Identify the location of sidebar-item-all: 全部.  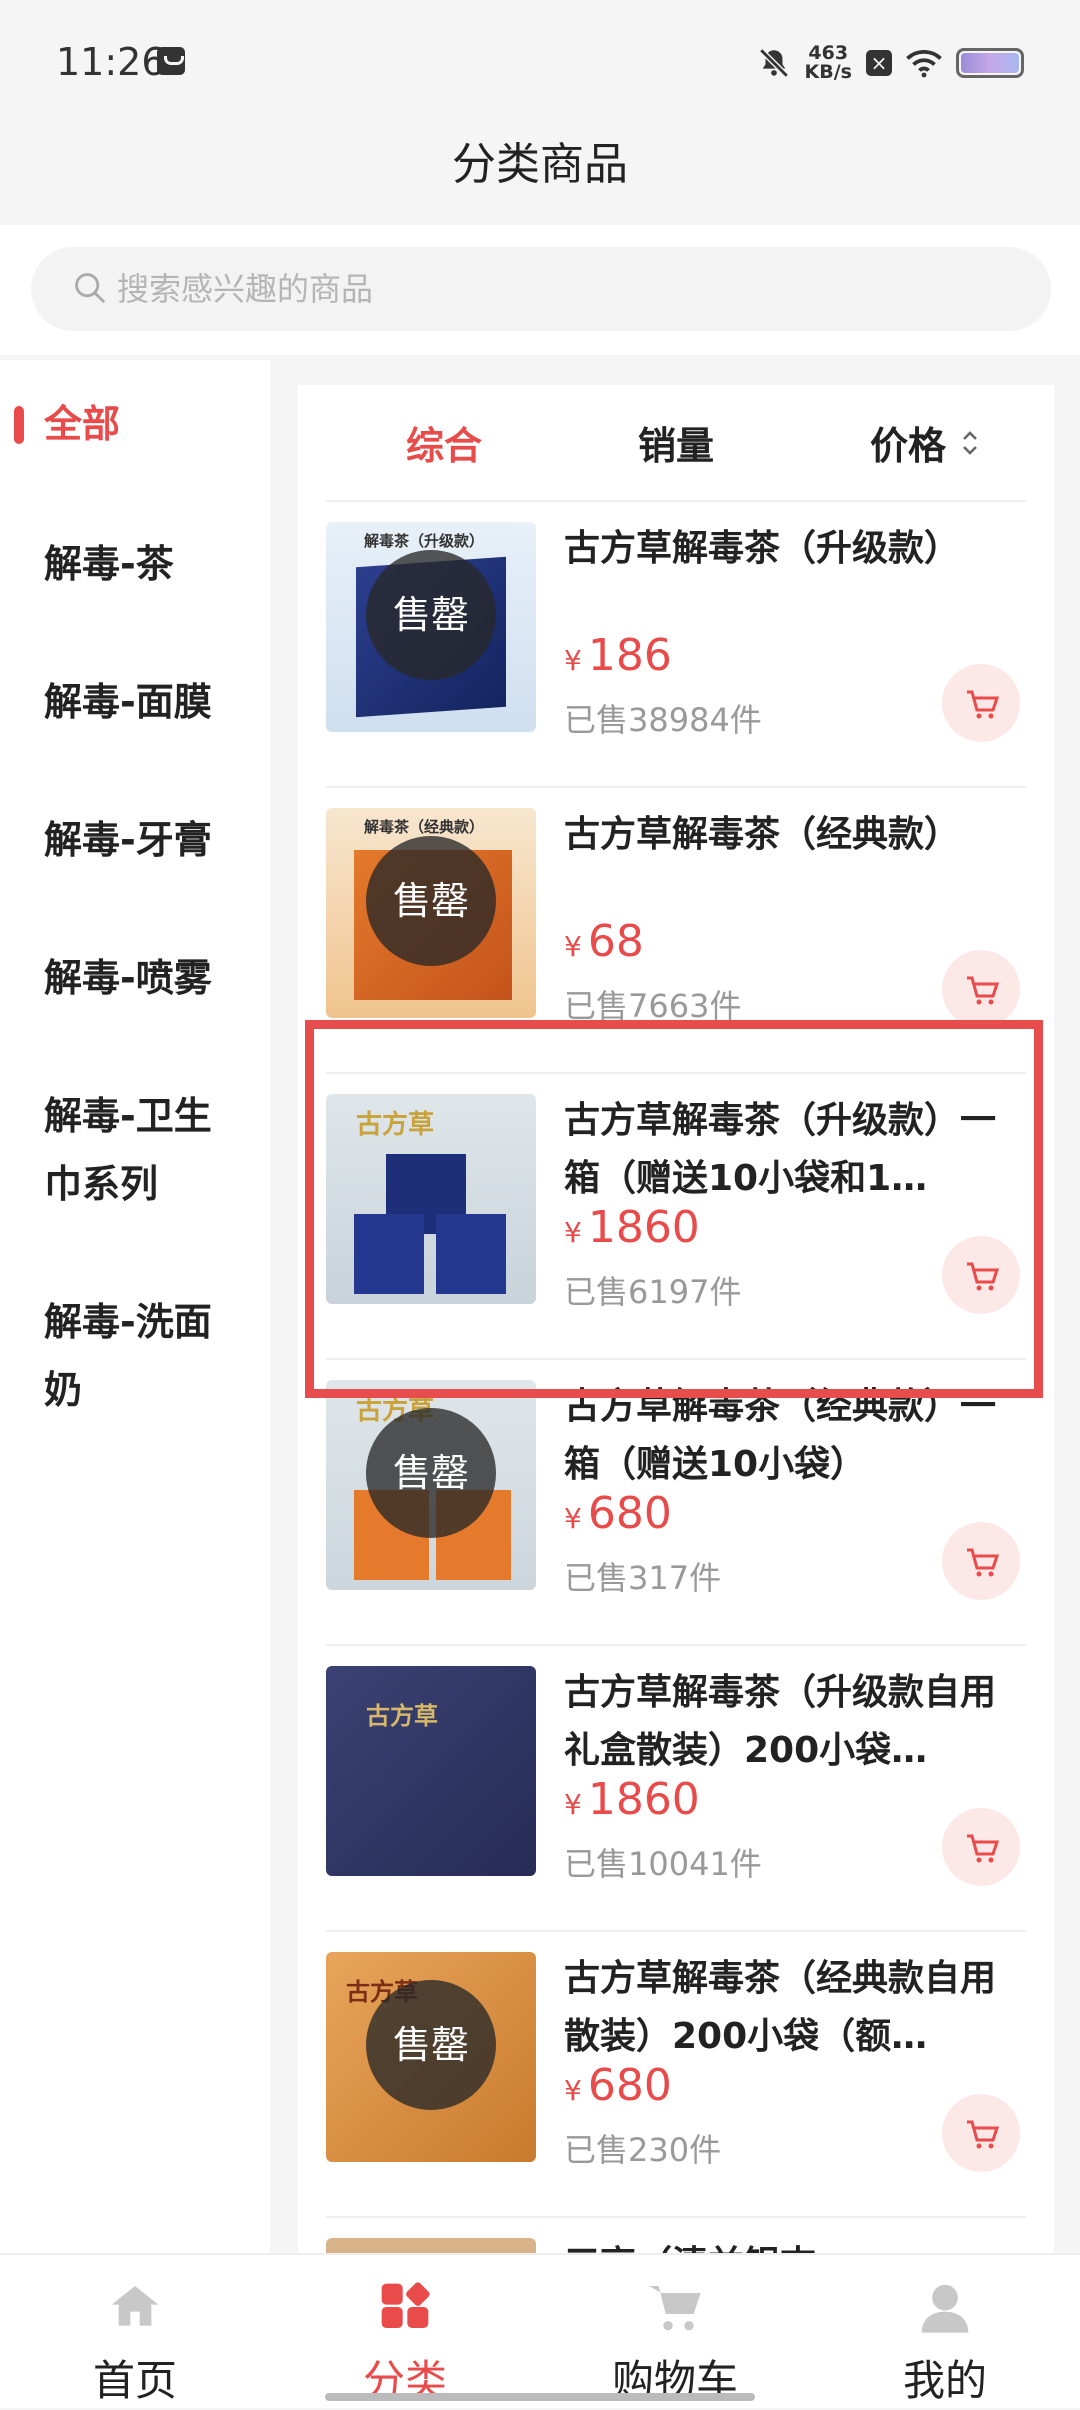
(144, 424).